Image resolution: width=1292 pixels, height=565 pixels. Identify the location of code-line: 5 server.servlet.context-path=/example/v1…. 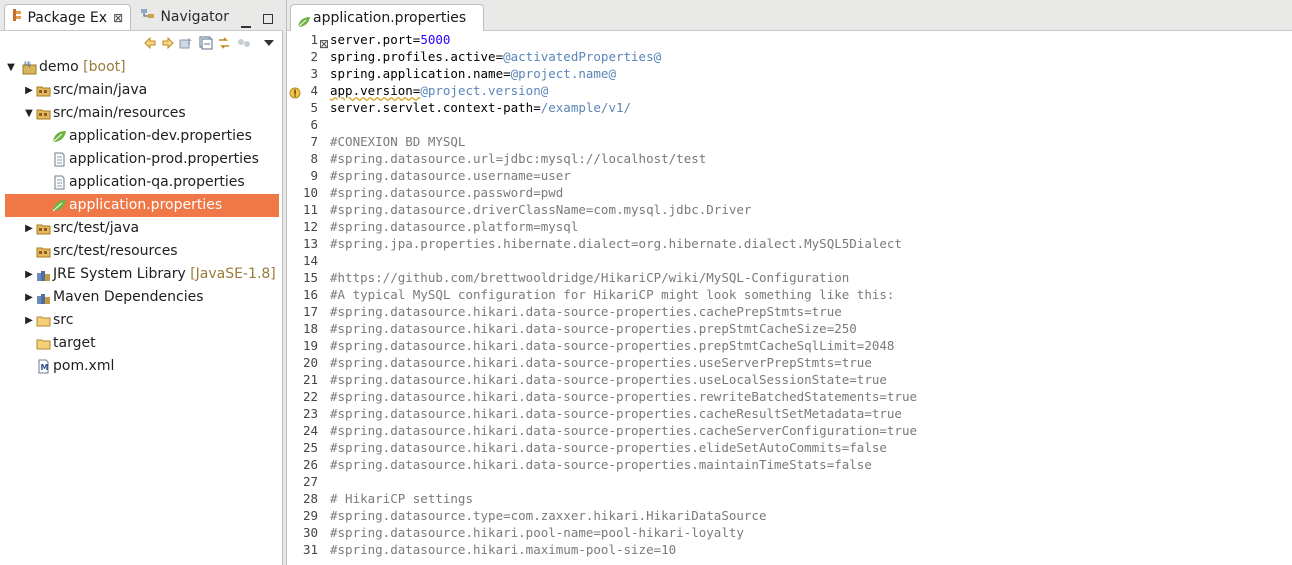
(789, 107).